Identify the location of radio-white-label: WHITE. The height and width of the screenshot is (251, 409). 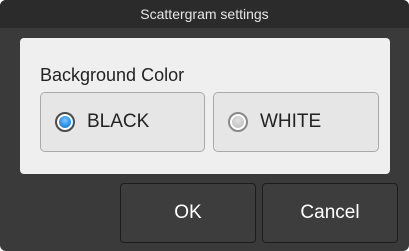
(291, 121).